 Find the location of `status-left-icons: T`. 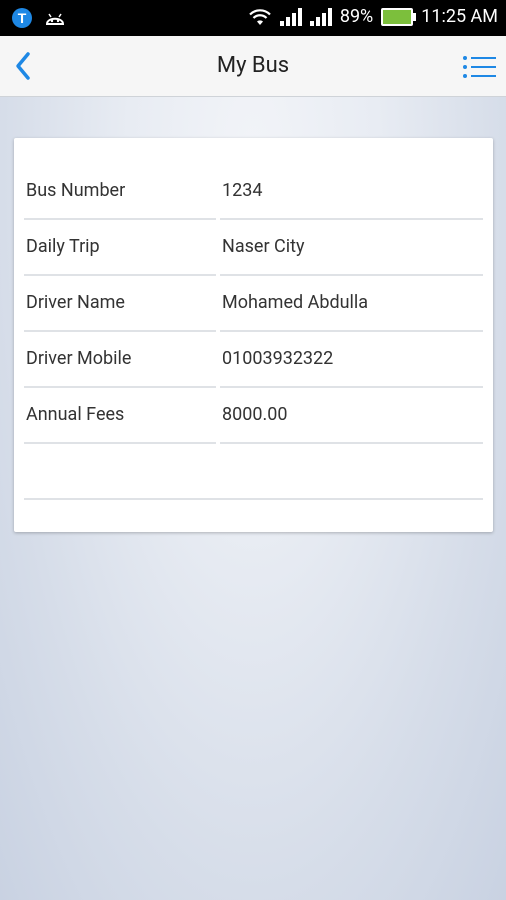

status-left-icons: T is located at coordinates (39, 18).